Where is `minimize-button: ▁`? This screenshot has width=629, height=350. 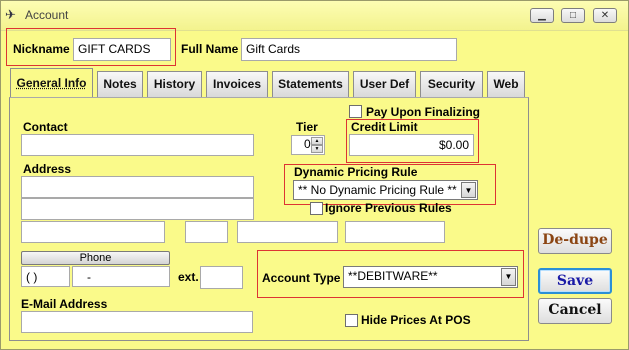
minimize-button: ▁ is located at coordinates (542, 15).